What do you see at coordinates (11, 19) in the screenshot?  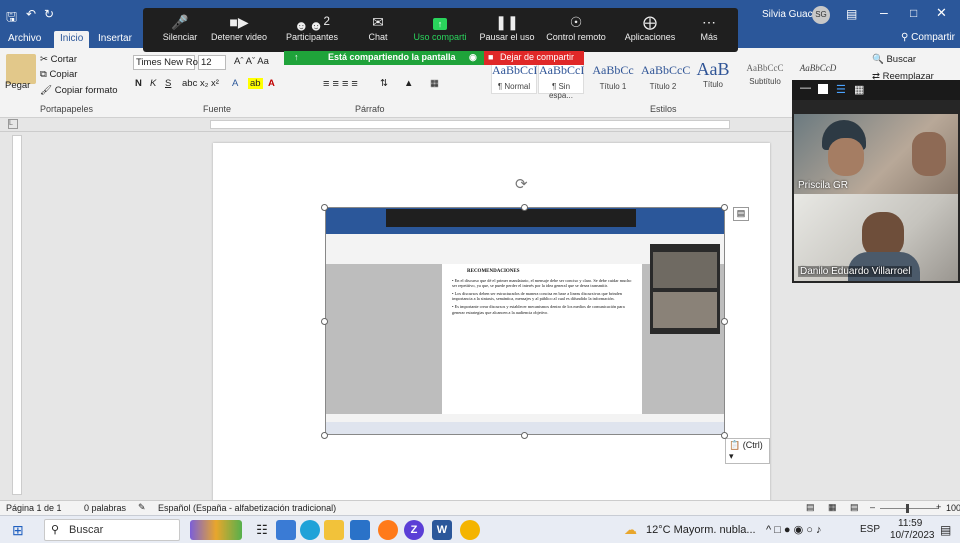 I see `save-icon: 🖫` at bounding box center [11, 19].